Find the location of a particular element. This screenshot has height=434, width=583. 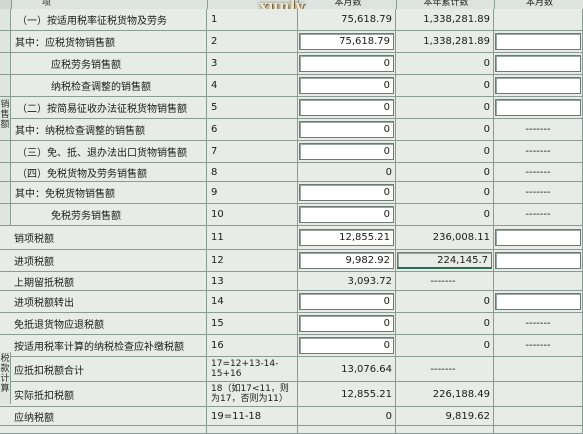

form-row: 免抵退货物应退税额 15 0 0 ------- is located at coordinates (291, 324).